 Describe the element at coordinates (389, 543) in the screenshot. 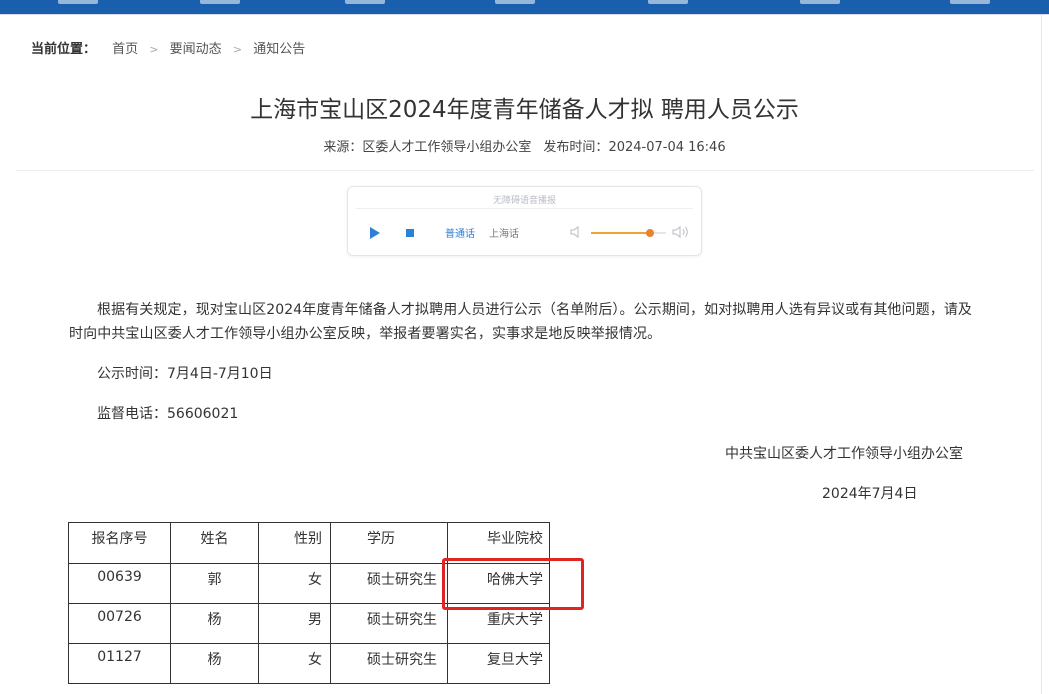

I see `header-education: 学历` at that location.